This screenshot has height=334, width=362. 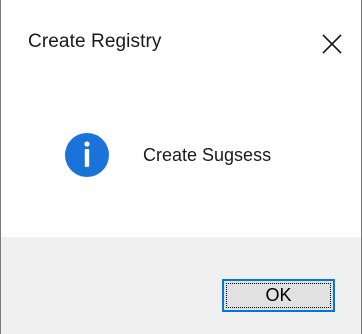 I want to click on ok-button: OK, so click(x=278, y=295).